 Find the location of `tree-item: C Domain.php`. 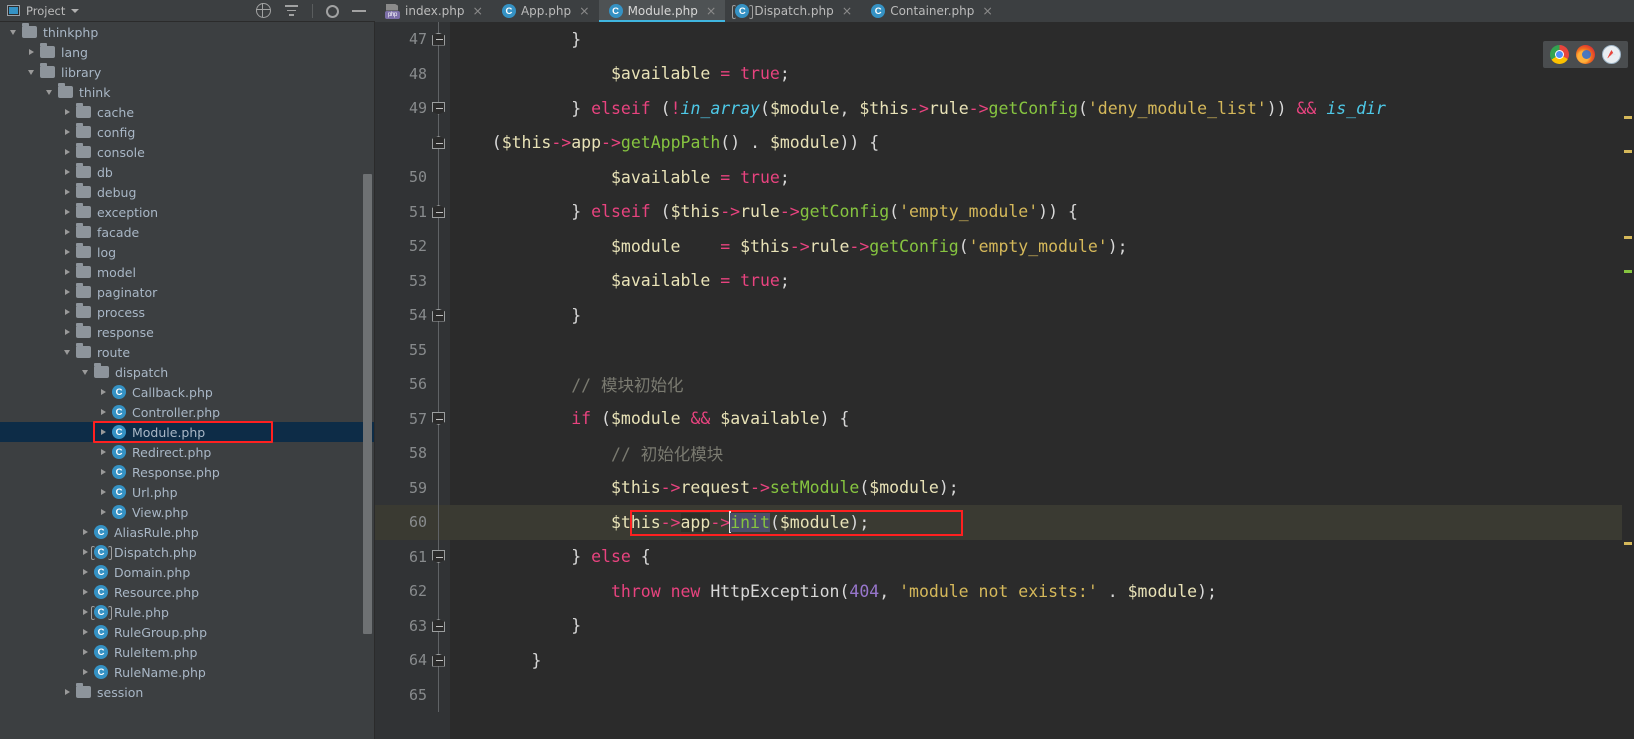

tree-item: C Domain.php is located at coordinates (187, 572).